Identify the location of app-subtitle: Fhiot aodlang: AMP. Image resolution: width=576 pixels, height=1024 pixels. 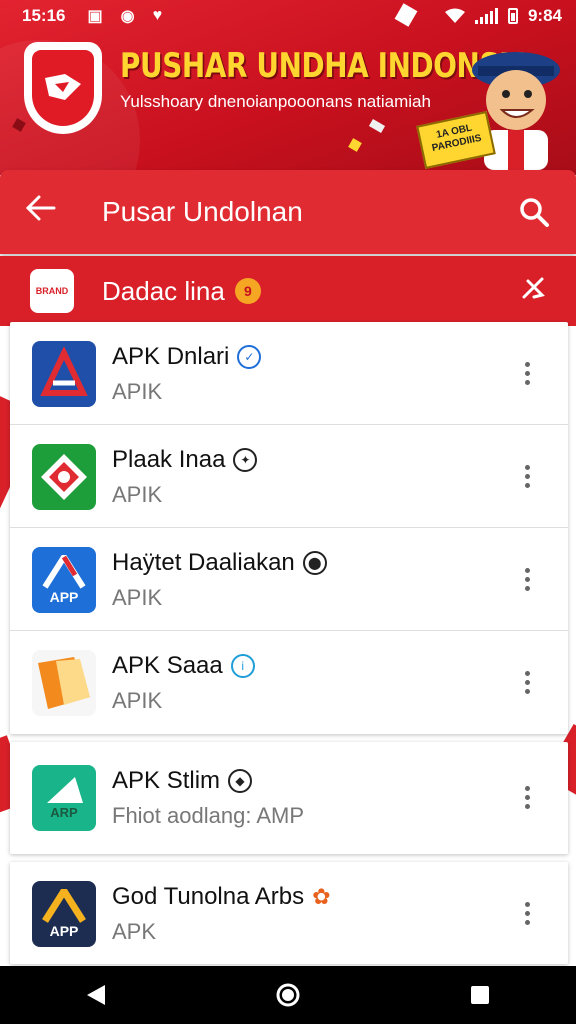
(208, 815).